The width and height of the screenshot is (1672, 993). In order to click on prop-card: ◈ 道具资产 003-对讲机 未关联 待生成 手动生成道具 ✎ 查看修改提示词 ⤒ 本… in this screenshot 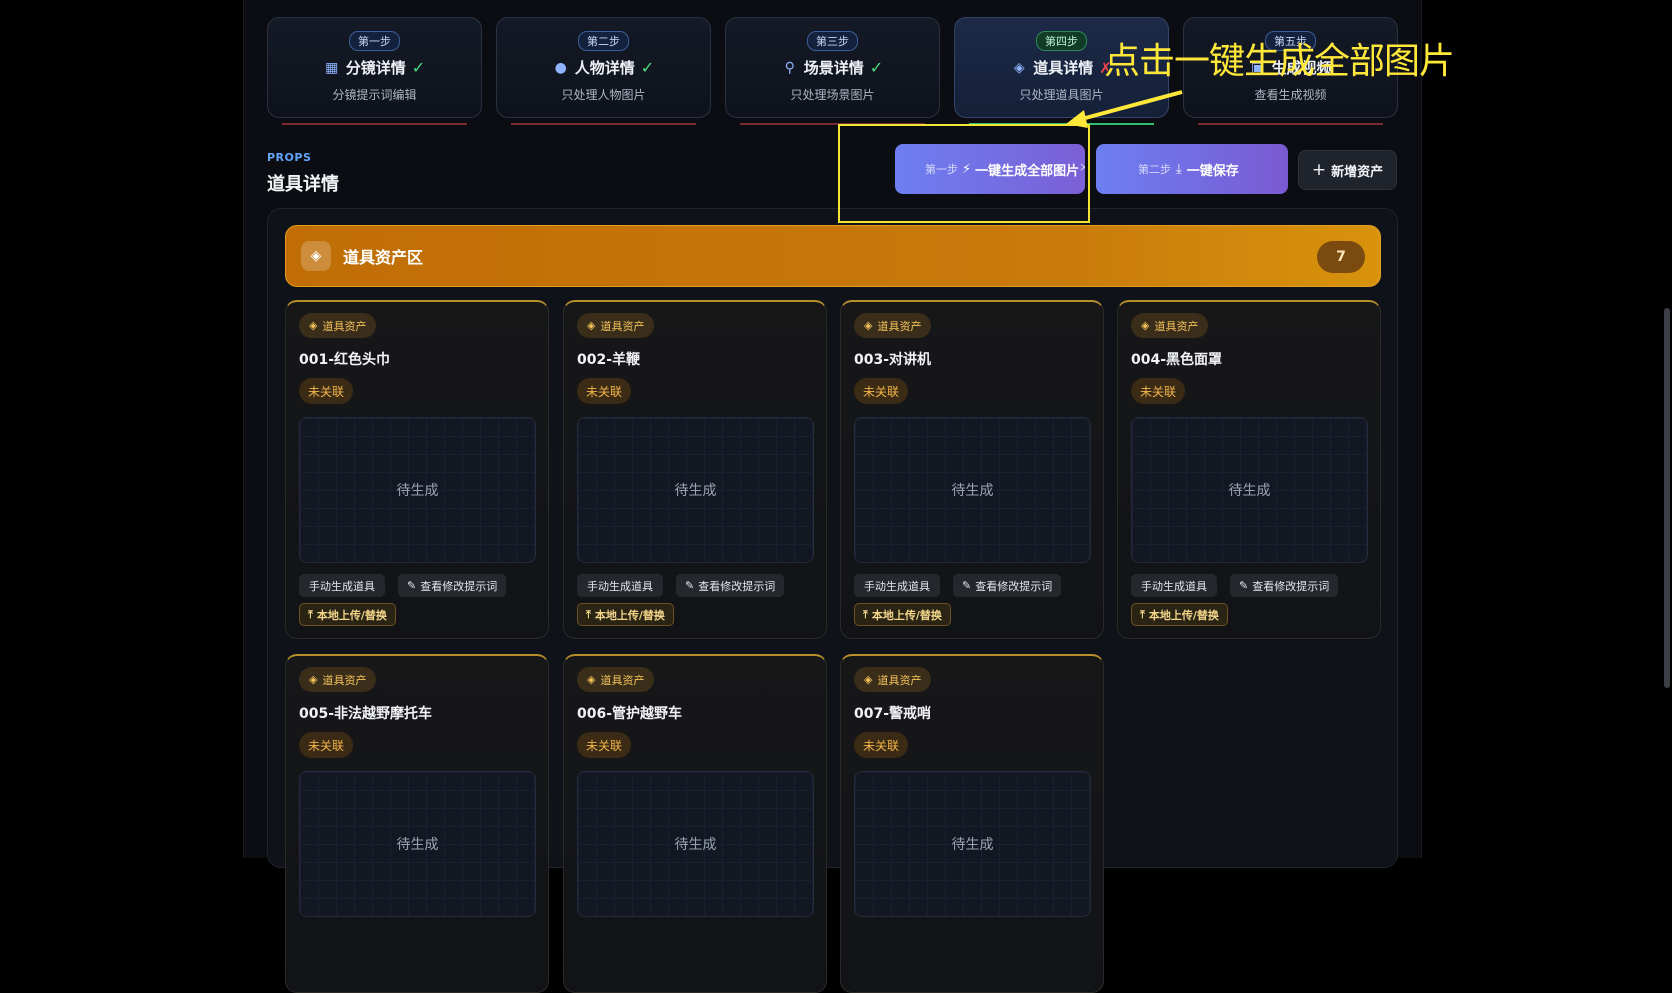, I will do `click(972, 469)`.